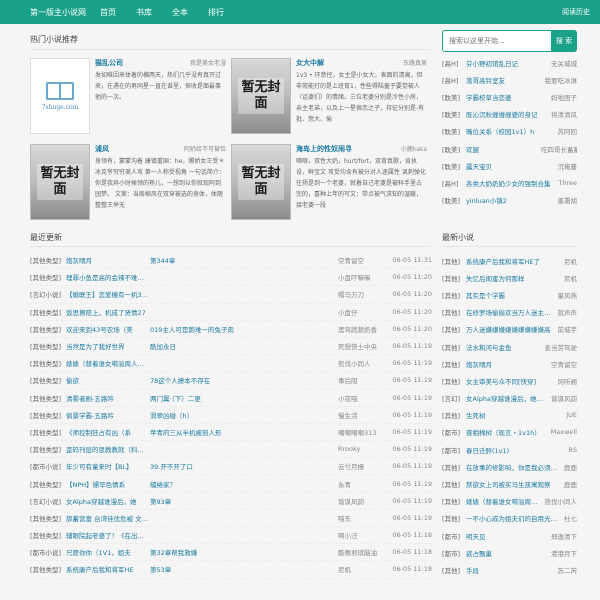 This screenshot has height=600, width=600. Describe the element at coordinates (231, 398) in the screenshot. I see `table-row: [其他类型] 清雾者剧-五路吟 两门翼·（下）二更 小花喵 06-05 11:19` at that location.